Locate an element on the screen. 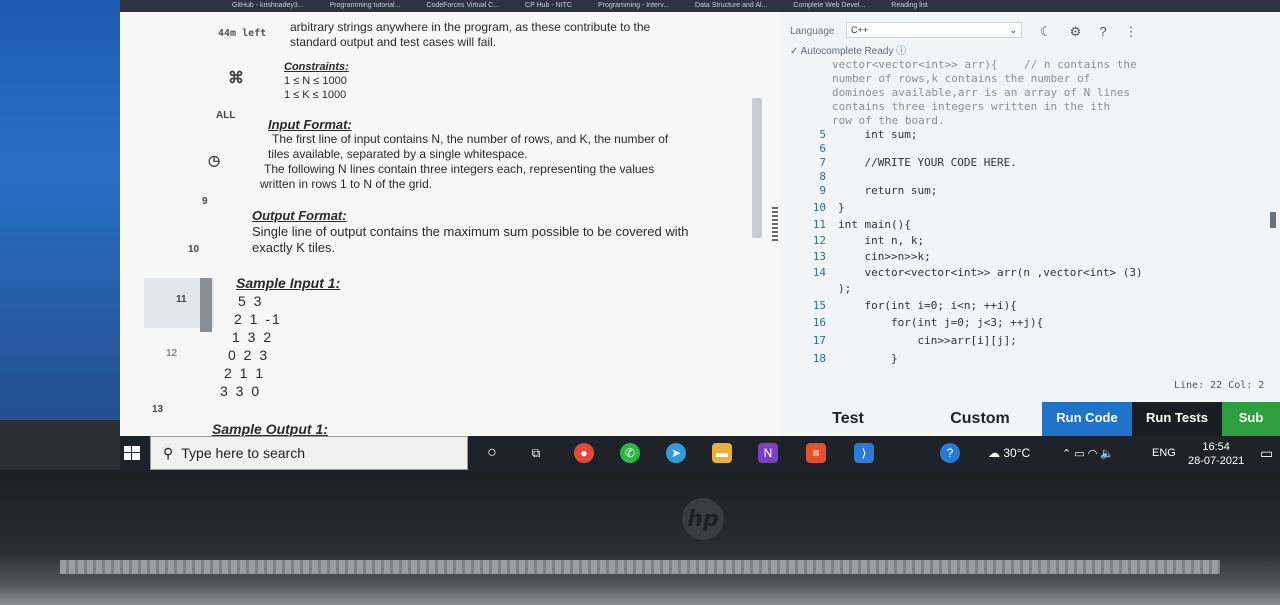 The width and height of the screenshot is (1280, 605). code-line: int sum; is located at coordinates (877, 134).